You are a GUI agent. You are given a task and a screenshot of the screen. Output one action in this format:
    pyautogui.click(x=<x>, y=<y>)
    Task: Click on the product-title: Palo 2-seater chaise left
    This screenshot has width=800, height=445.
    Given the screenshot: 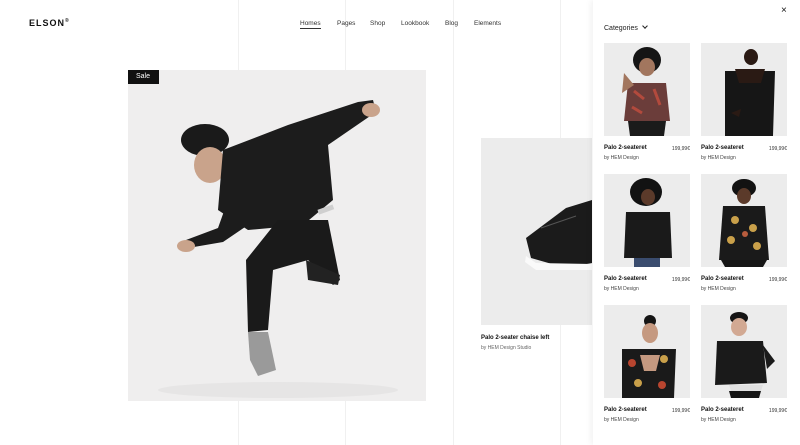 What is the action you would take?
    pyautogui.click(x=515, y=338)
    